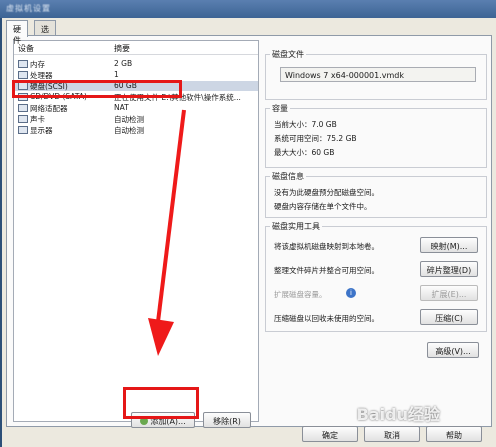 The image size is (496, 447). Describe the element at coordinates (23, 64) in the screenshot. I see `memory-icon` at that location.